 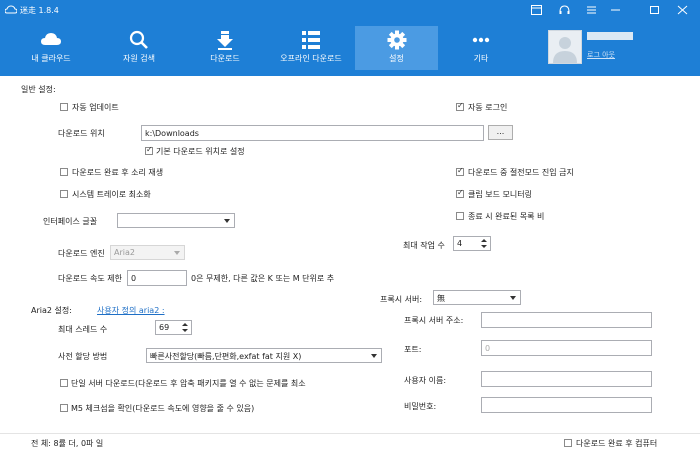 What do you see at coordinates (188, 383) in the screenshot?
I see `single-server-label: 단일 서버 다운로드(다운로드 후 압축 패키지를 열 수 없는 문제를 최소` at bounding box center [188, 383].